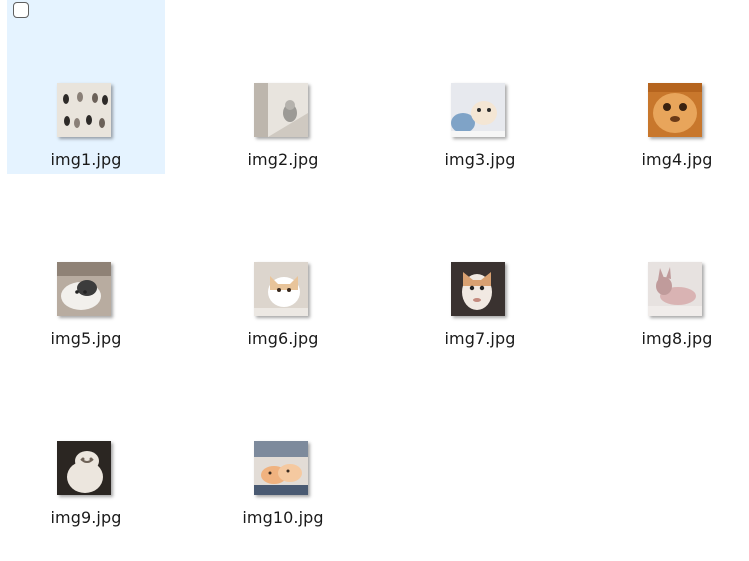 The image size is (749, 561). Describe the element at coordinates (21, 10) in the screenshot. I see `select-checkbox` at that location.